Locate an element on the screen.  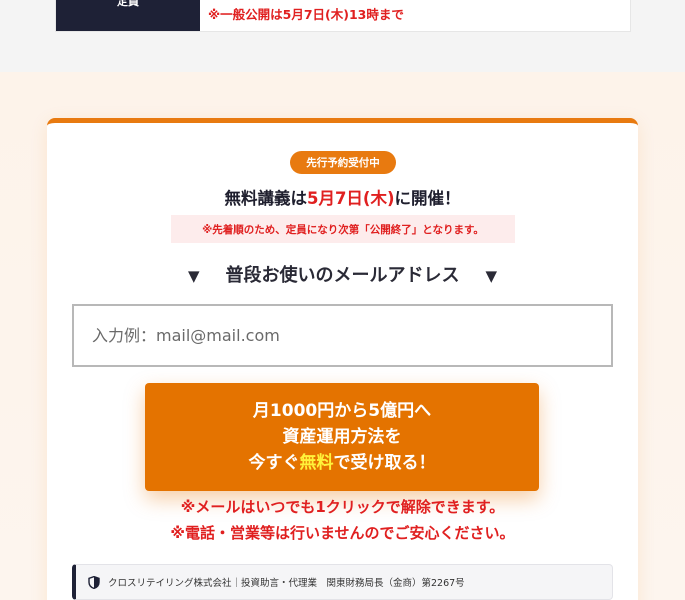
company-registration-box: クロスリテイリング株式会社｜投資助言・代理業 関東財務局長（金商）第2267号 is located at coordinates (342, 582).